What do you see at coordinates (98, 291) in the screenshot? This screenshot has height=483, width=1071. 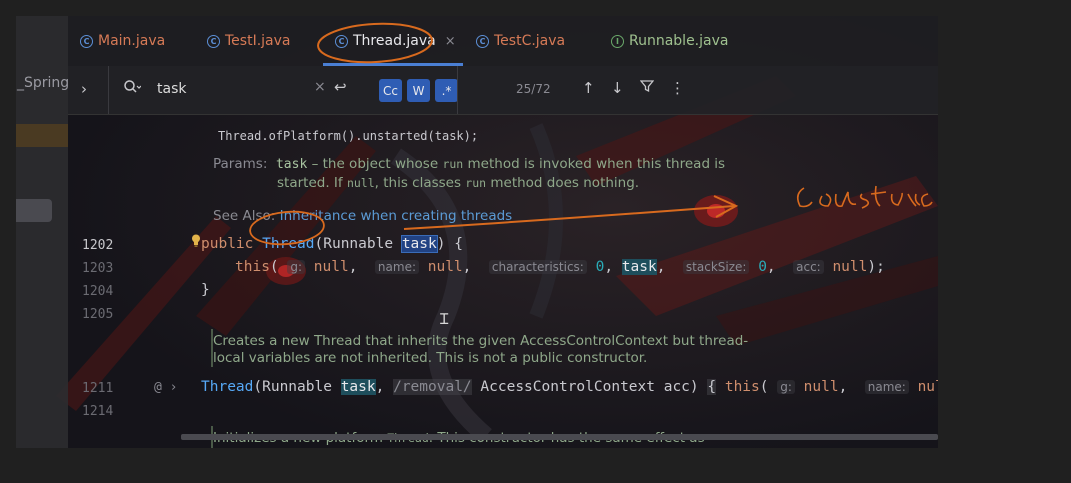 I see `line-number: 1204` at bounding box center [98, 291].